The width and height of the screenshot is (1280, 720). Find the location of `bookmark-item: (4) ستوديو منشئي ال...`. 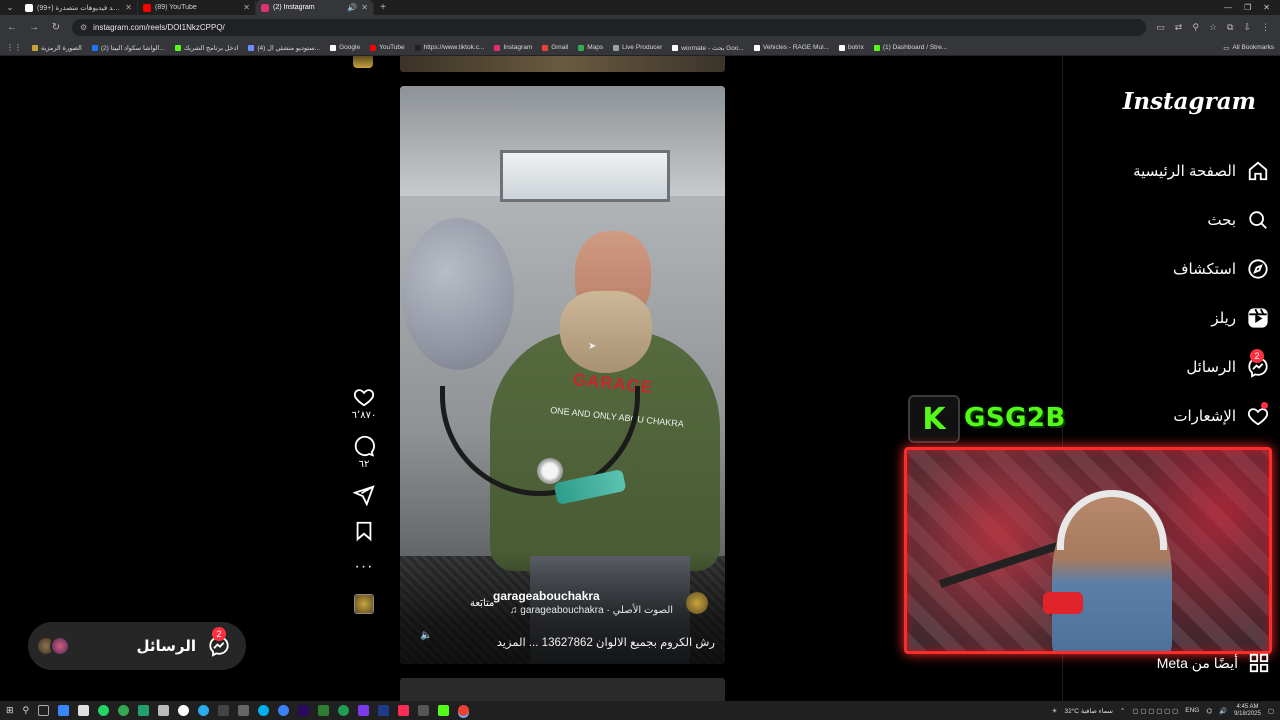

bookmark-item: (4) ستوديو منشئي ال... is located at coordinates (284, 48).